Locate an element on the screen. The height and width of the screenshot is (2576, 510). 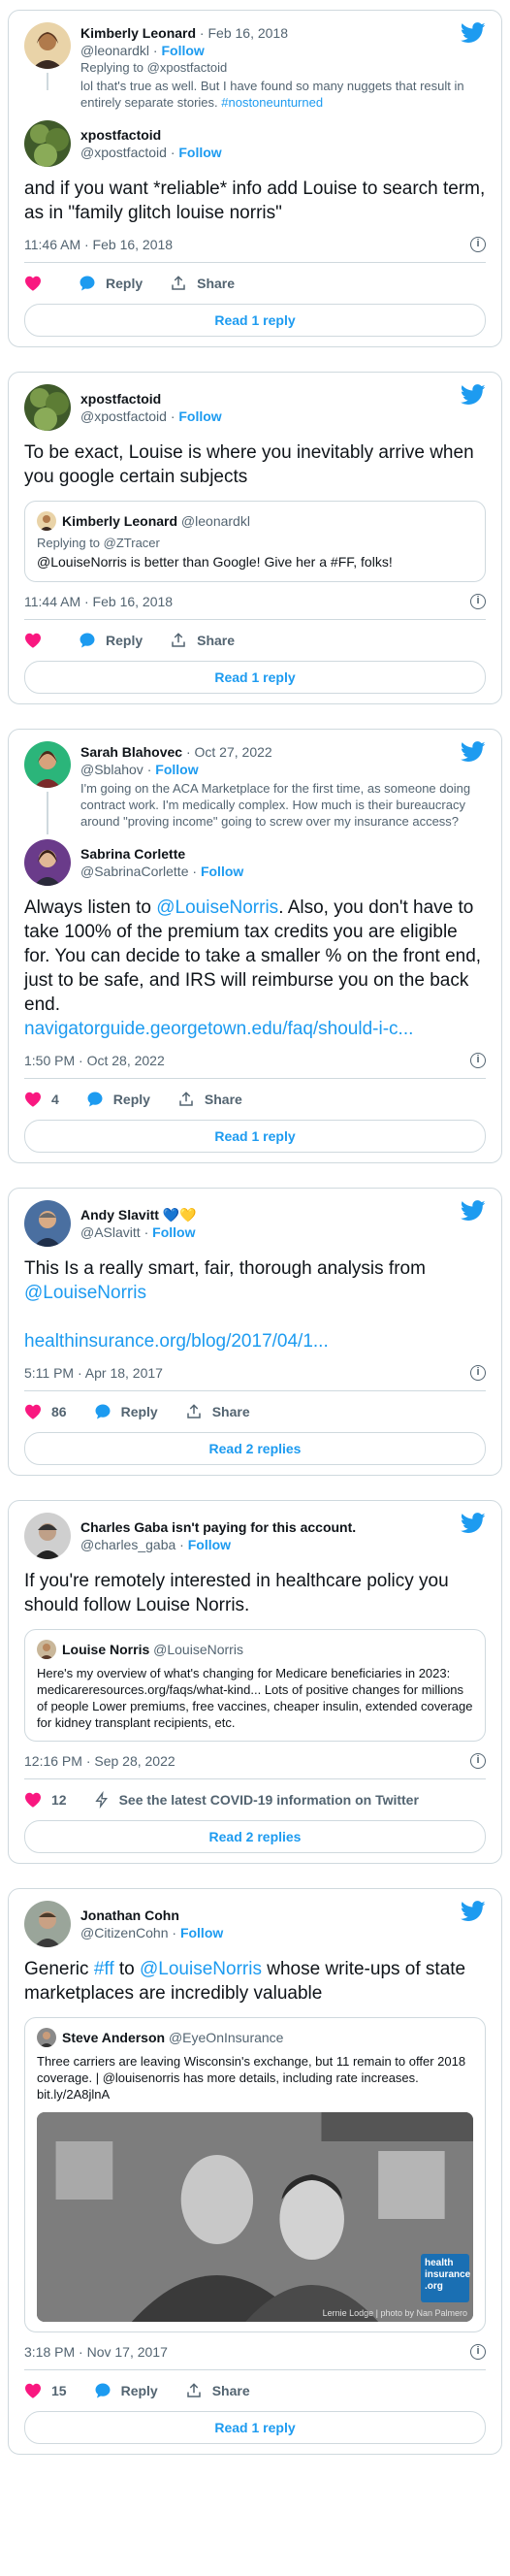
replying-to: Replying to @ZTracer is located at coordinates (99, 543).